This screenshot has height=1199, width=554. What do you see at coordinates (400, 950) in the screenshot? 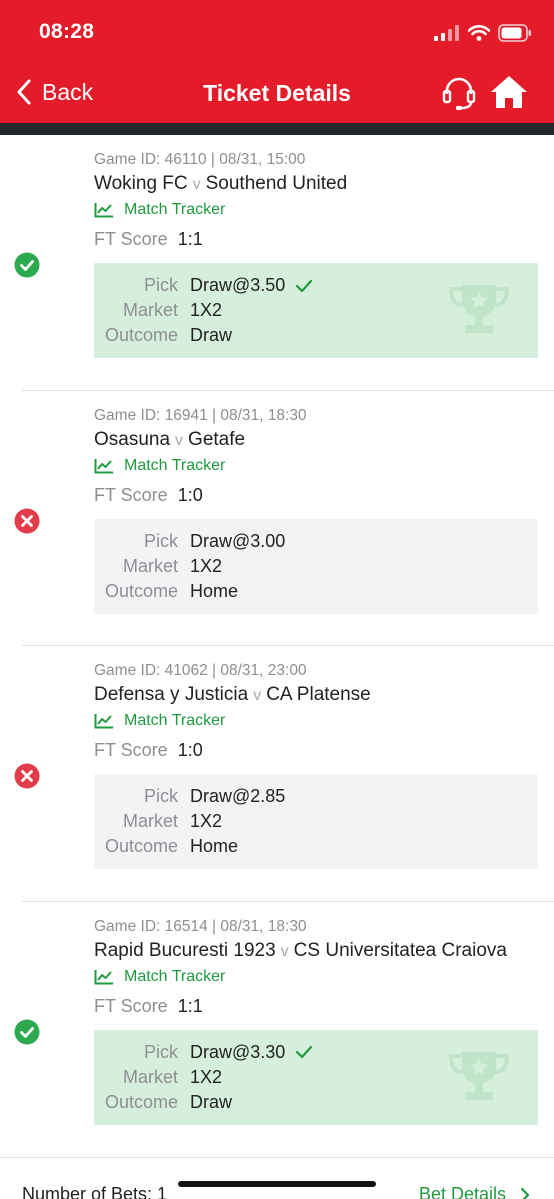
I see `away-team: CS Universitatea Craiova` at bounding box center [400, 950].